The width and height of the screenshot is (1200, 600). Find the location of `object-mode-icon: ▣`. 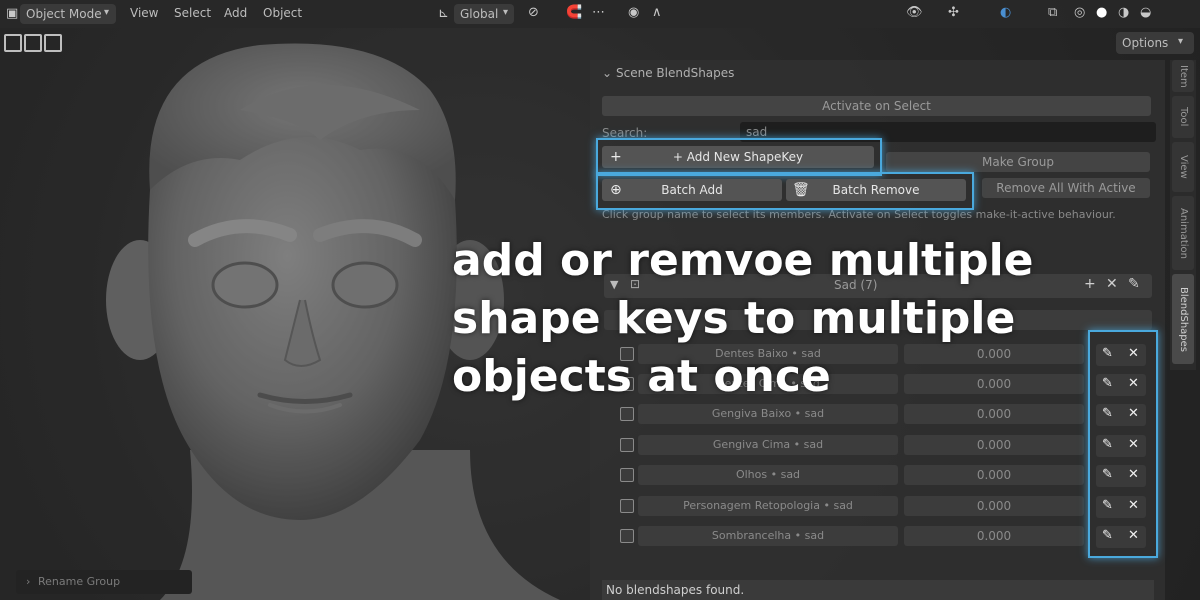

object-mode-icon: ▣ is located at coordinates (12, 13).